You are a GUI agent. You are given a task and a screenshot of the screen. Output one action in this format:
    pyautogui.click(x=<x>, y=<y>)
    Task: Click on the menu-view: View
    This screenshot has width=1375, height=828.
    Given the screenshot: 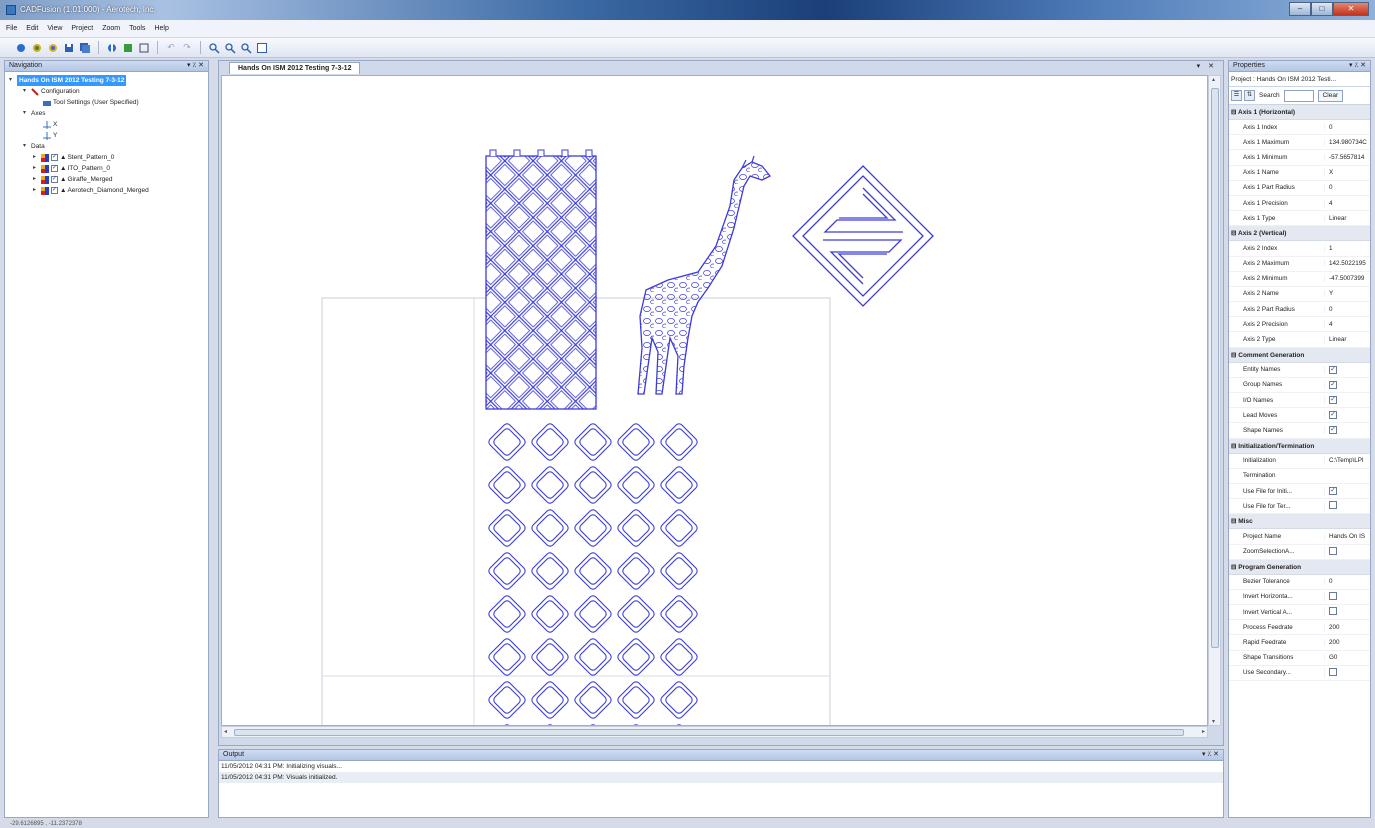 What is the action you would take?
    pyautogui.click(x=54, y=28)
    